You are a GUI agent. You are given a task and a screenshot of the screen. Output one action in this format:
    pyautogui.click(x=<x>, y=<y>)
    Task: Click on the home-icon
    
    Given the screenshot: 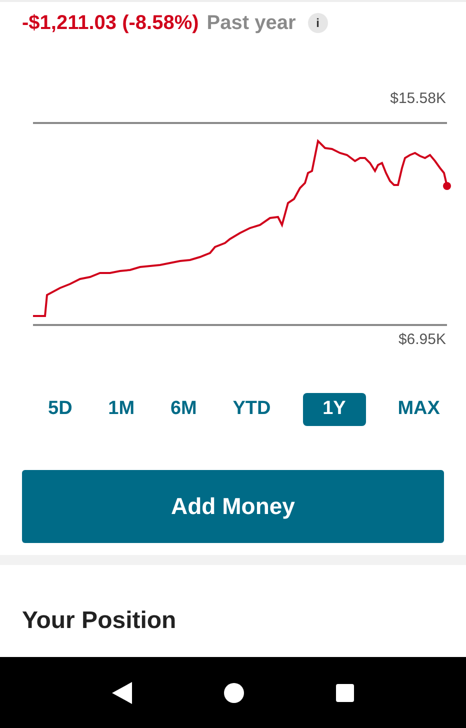 What is the action you would take?
    pyautogui.click(x=234, y=692)
    